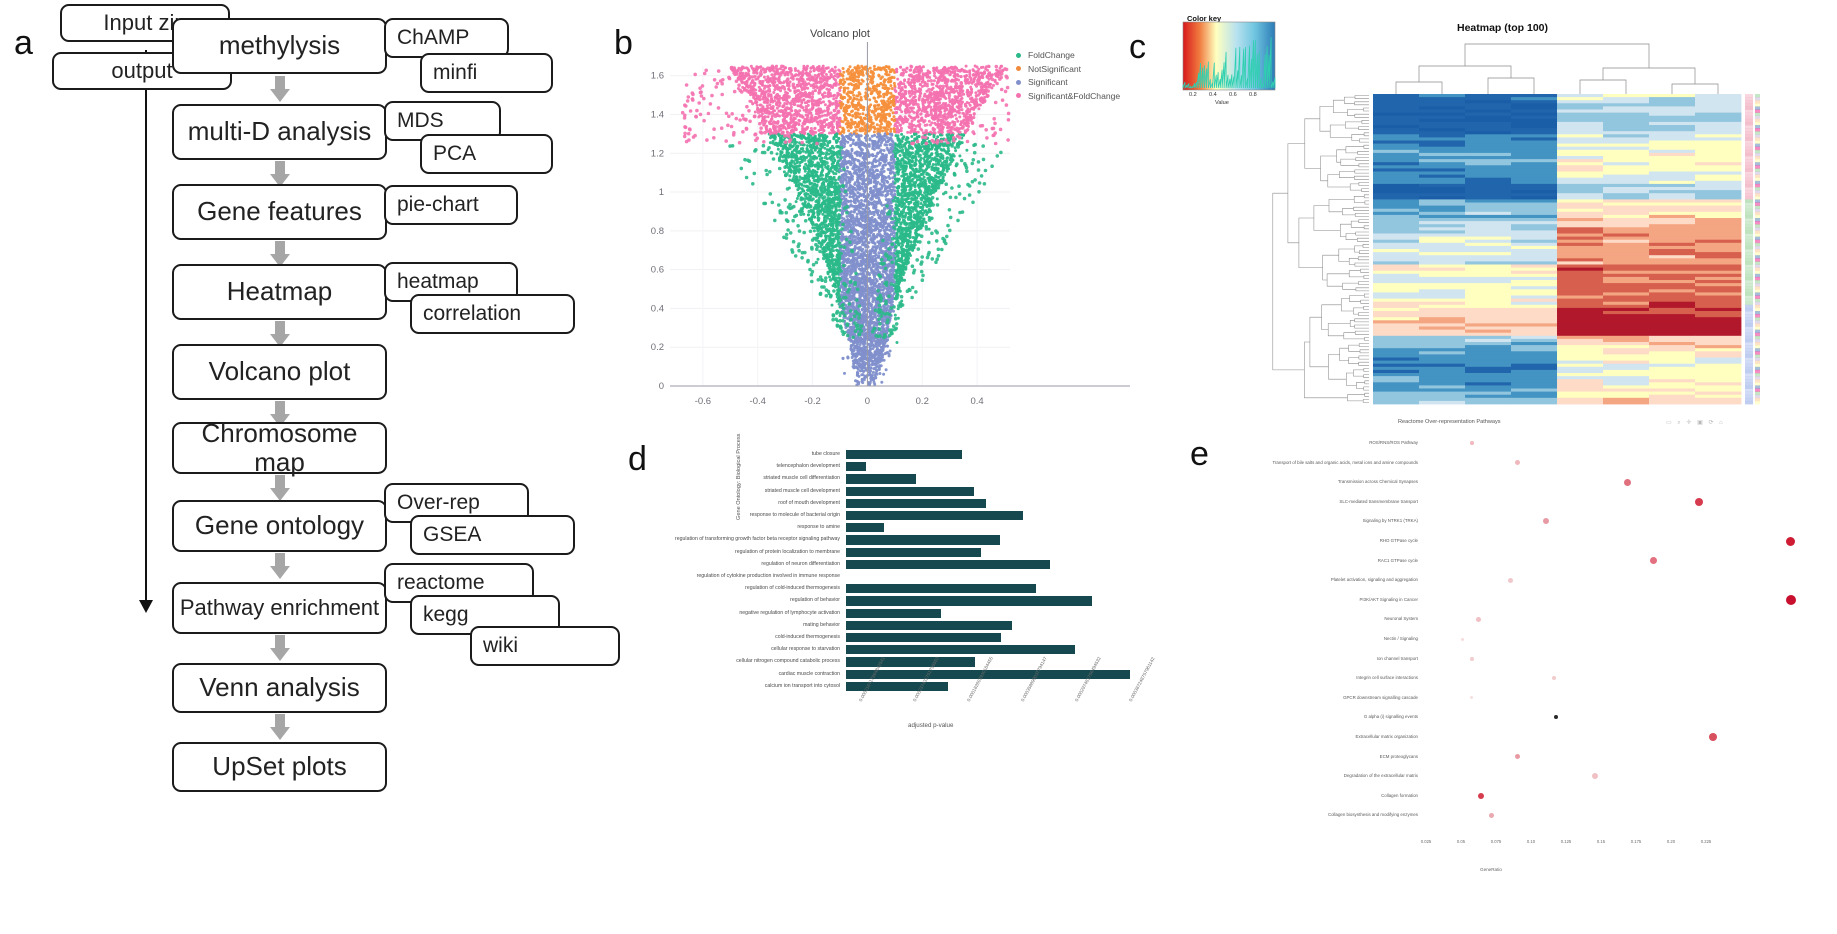 This screenshot has width=1837, height=934. I want to click on pan-icon: ✛, so click(1689, 423).